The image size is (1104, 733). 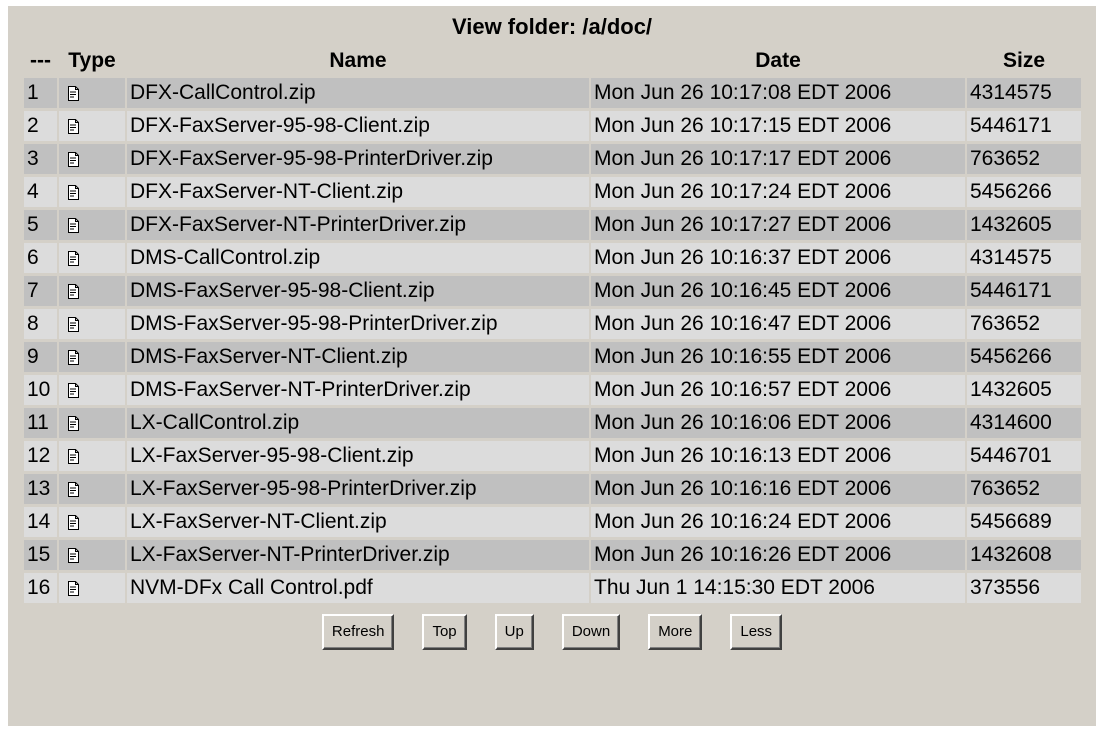 What do you see at coordinates (358, 489) in the screenshot?
I see `file-name-link: LX-FaxServer-95-98-PrinterDriver.zip` at bounding box center [358, 489].